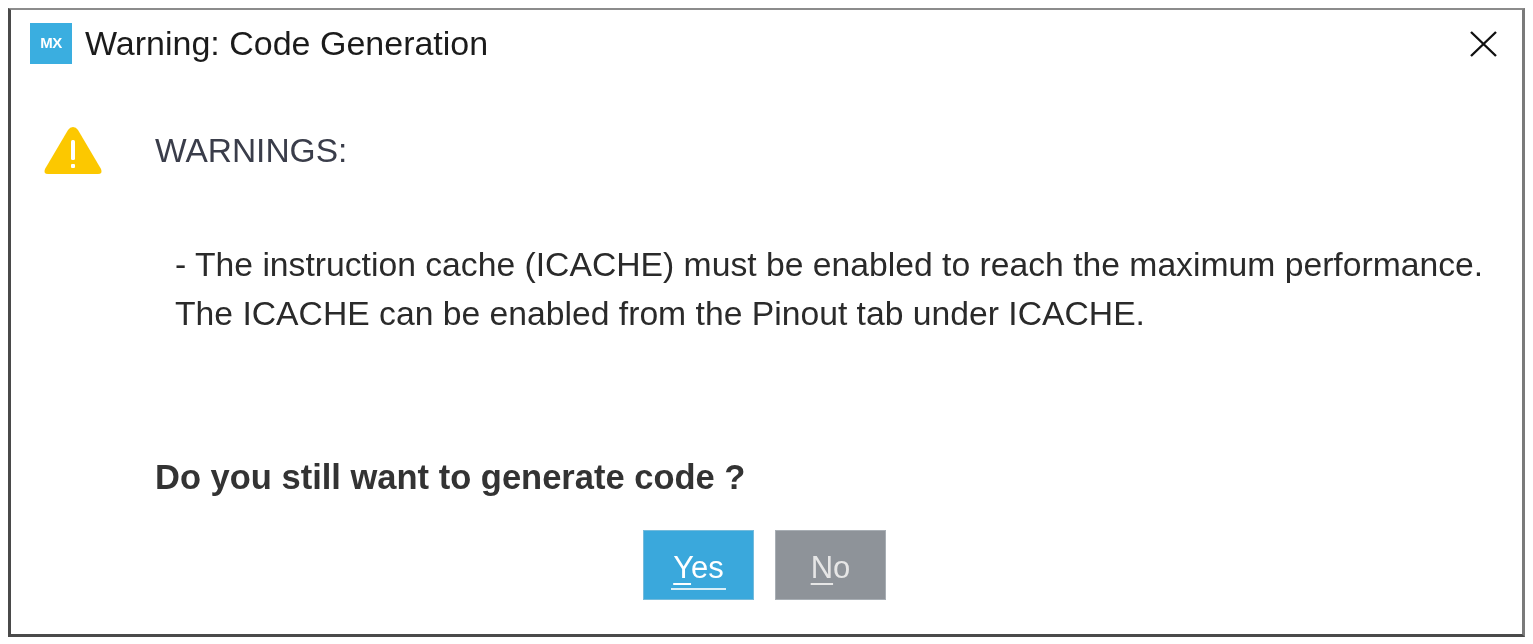 Image resolution: width=1533 pixels, height=644 pixels. Describe the element at coordinates (829, 264) in the screenshot. I see `warning-message-line: - The instruction cache (ICACHE) must be enabled to reach the maximum performance.` at that location.